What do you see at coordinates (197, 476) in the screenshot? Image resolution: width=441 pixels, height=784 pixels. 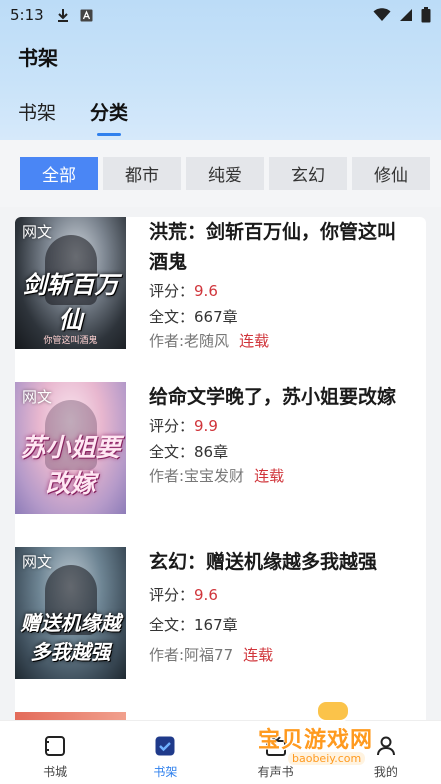 I see `book-author: 作者:宝宝发财` at bounding box center [197, 476].